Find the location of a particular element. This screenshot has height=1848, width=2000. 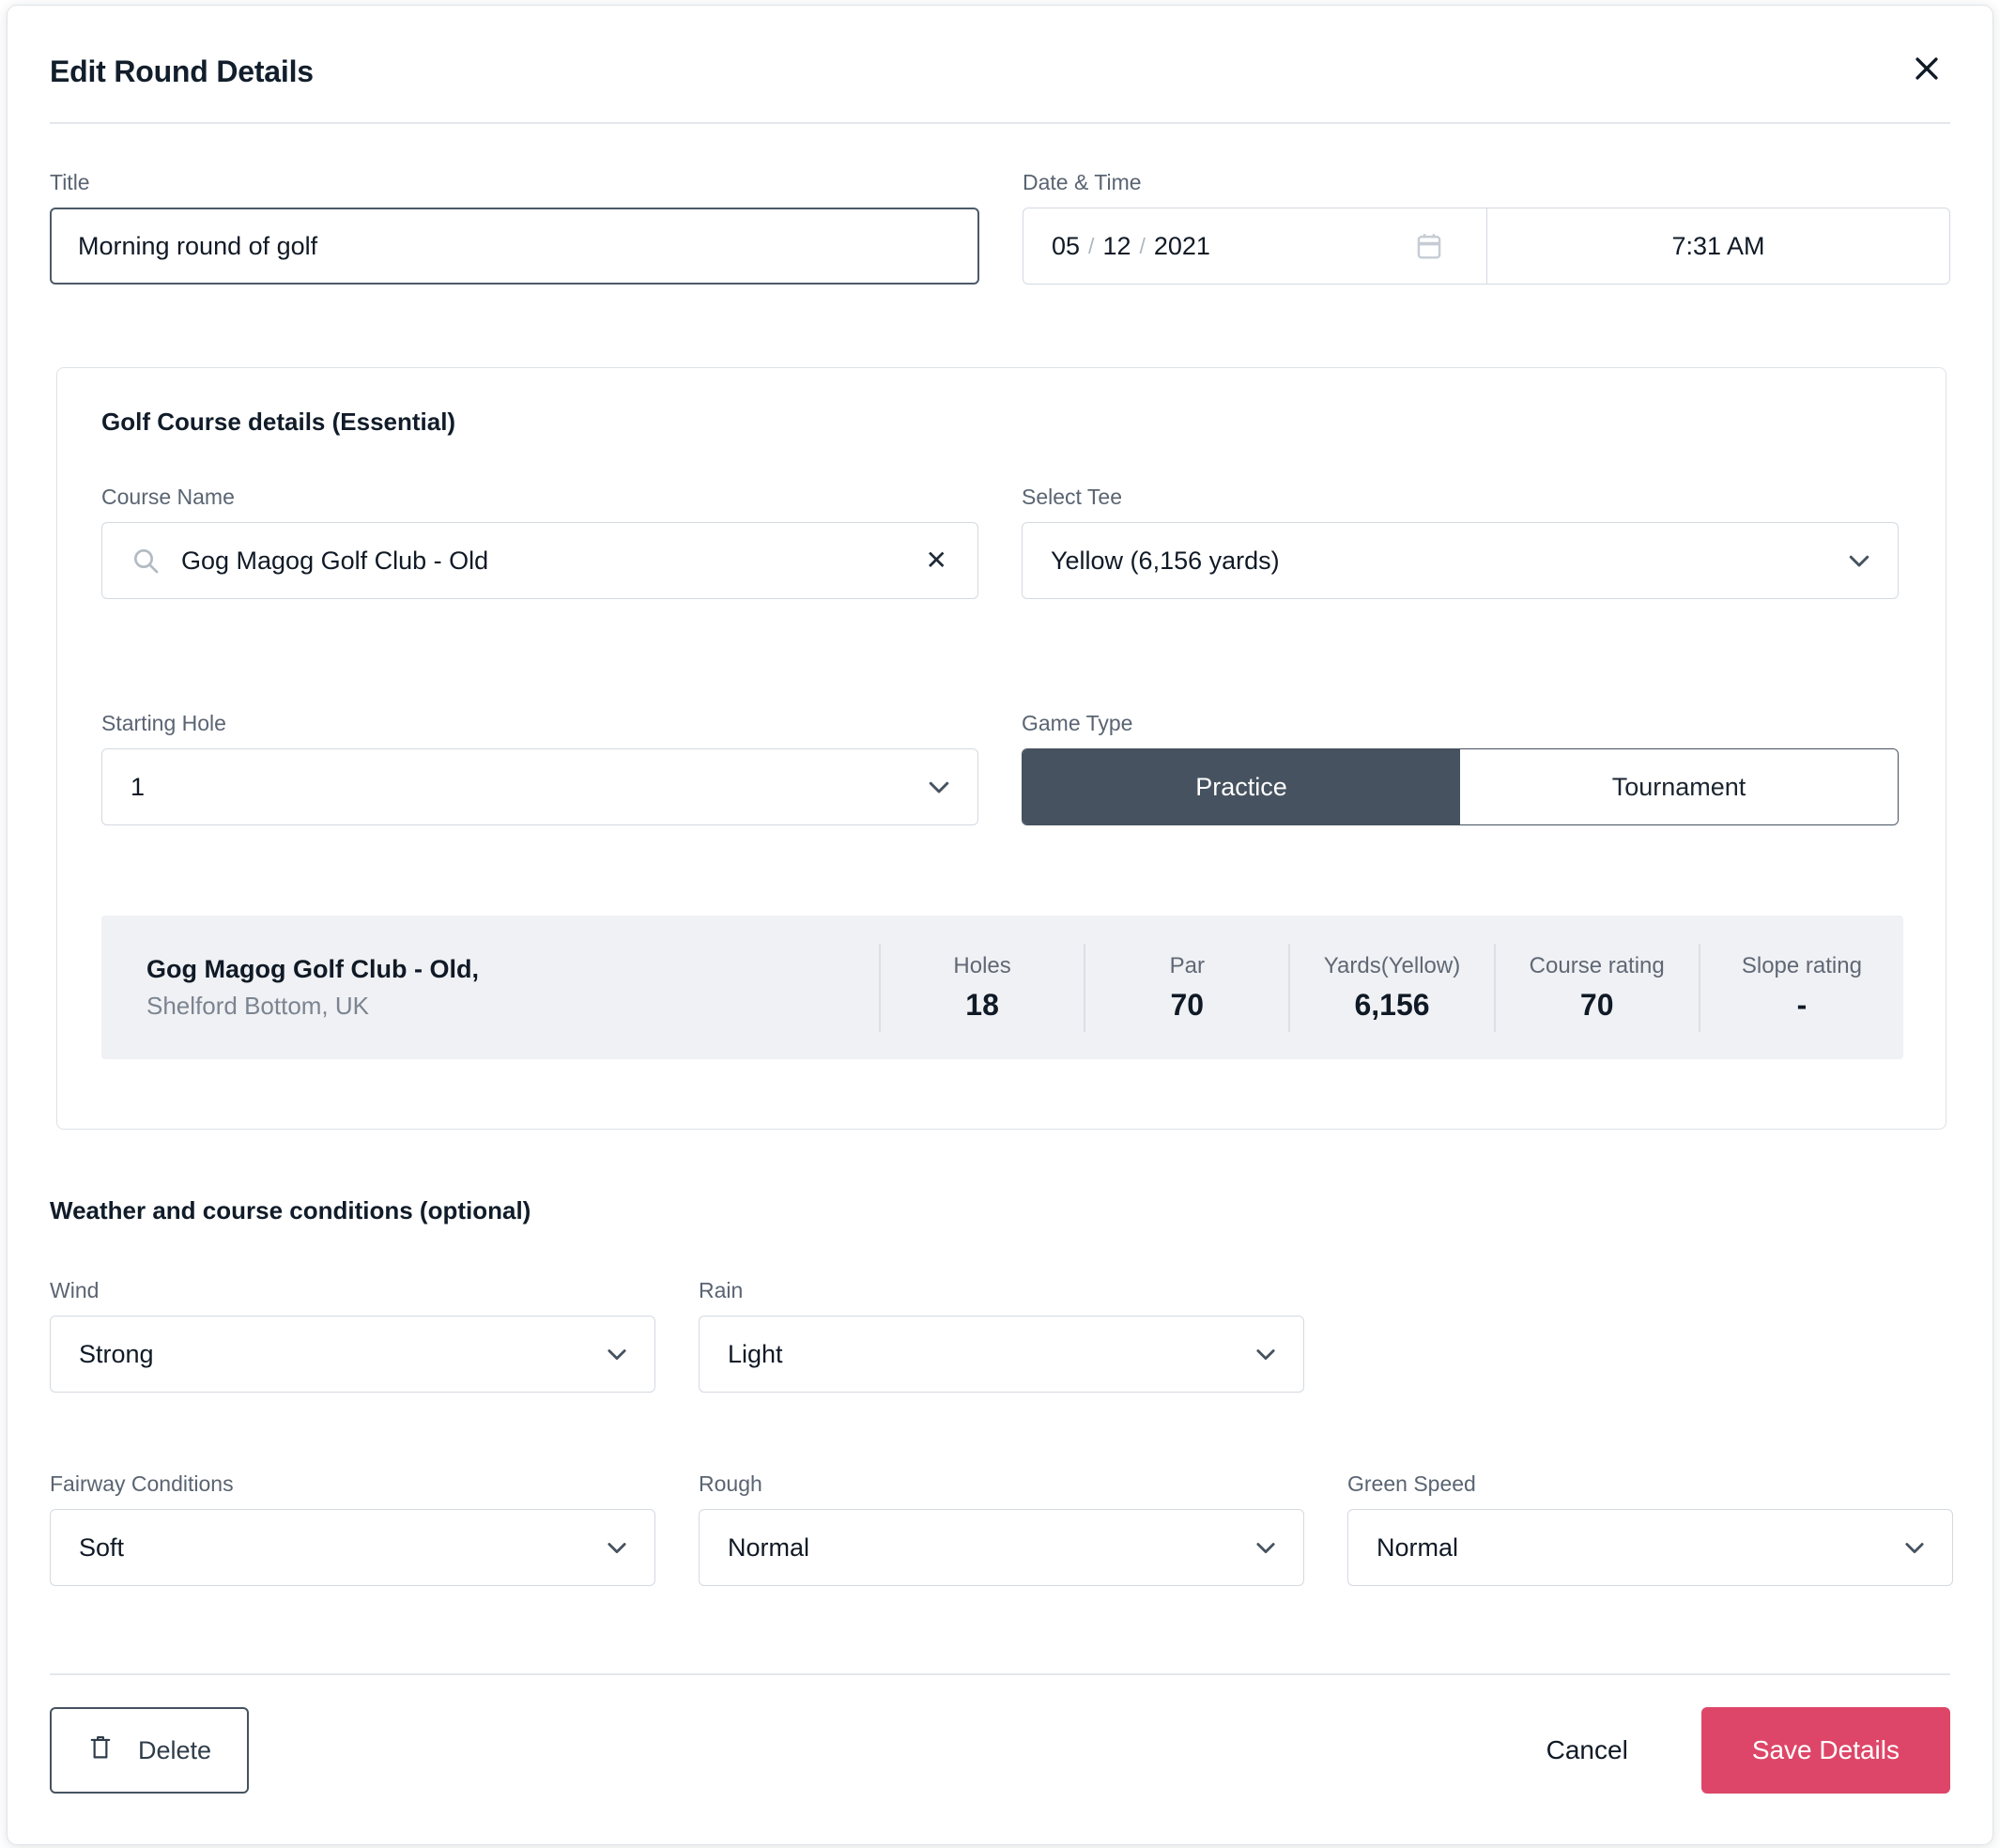

starting-hole-group: Starting Hole 1 is located at coordinates (539, 768).